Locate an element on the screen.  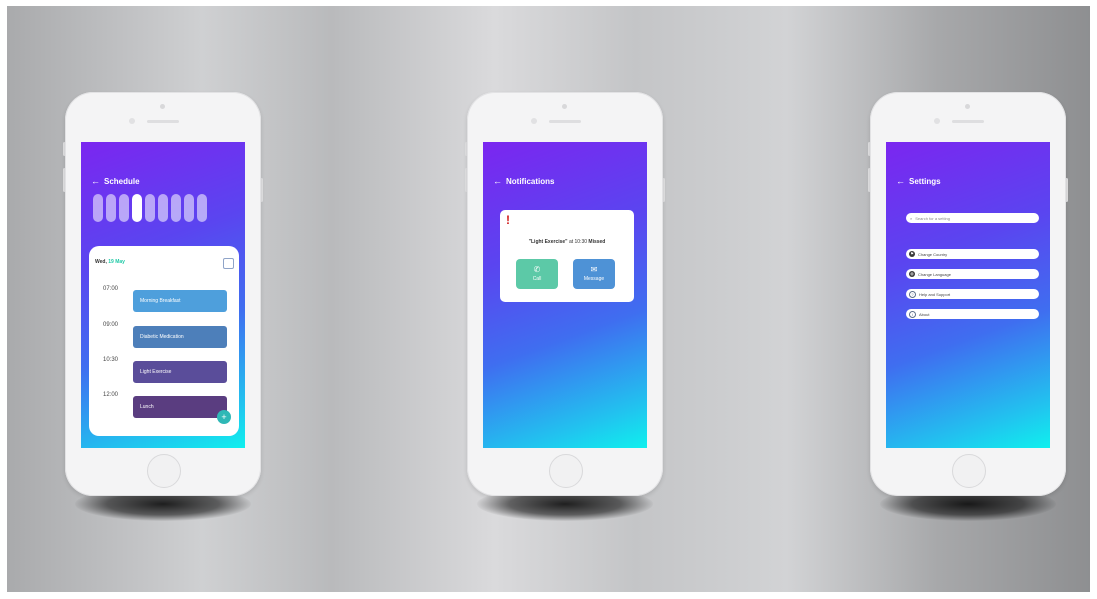
message-label: Message is located at coordinates (594, 279).